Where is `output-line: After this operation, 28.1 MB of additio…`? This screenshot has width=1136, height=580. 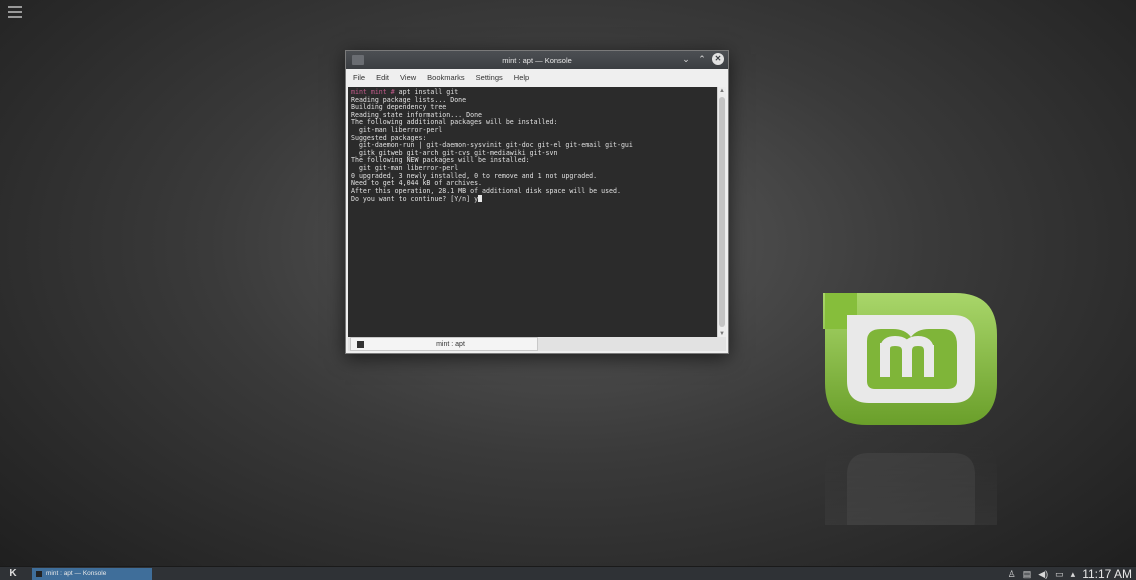 output-line: After this operation, 28.1 MB of additio… is located at coordinates (486, 190).